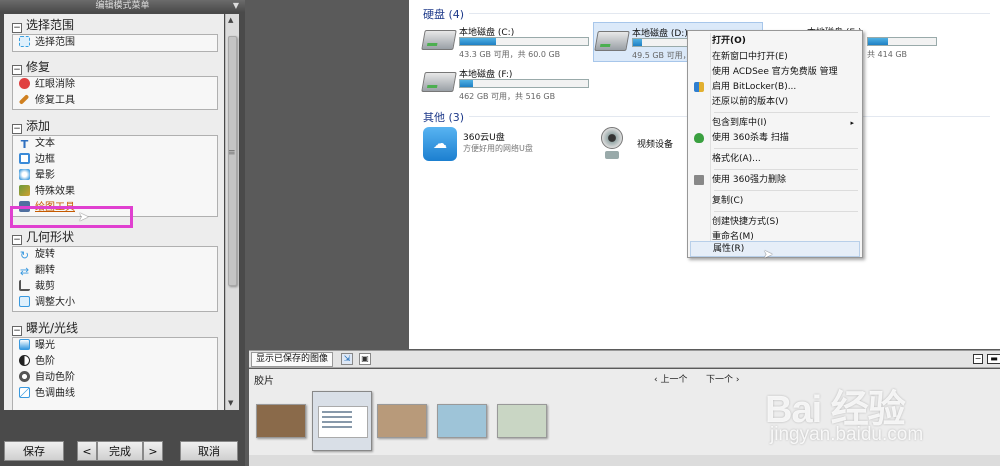  What do you see at coordinates (115, 378) in the screenshot?
I see `tool-item-auto-levels: 自动色阶` at bounding box center [115, 378].